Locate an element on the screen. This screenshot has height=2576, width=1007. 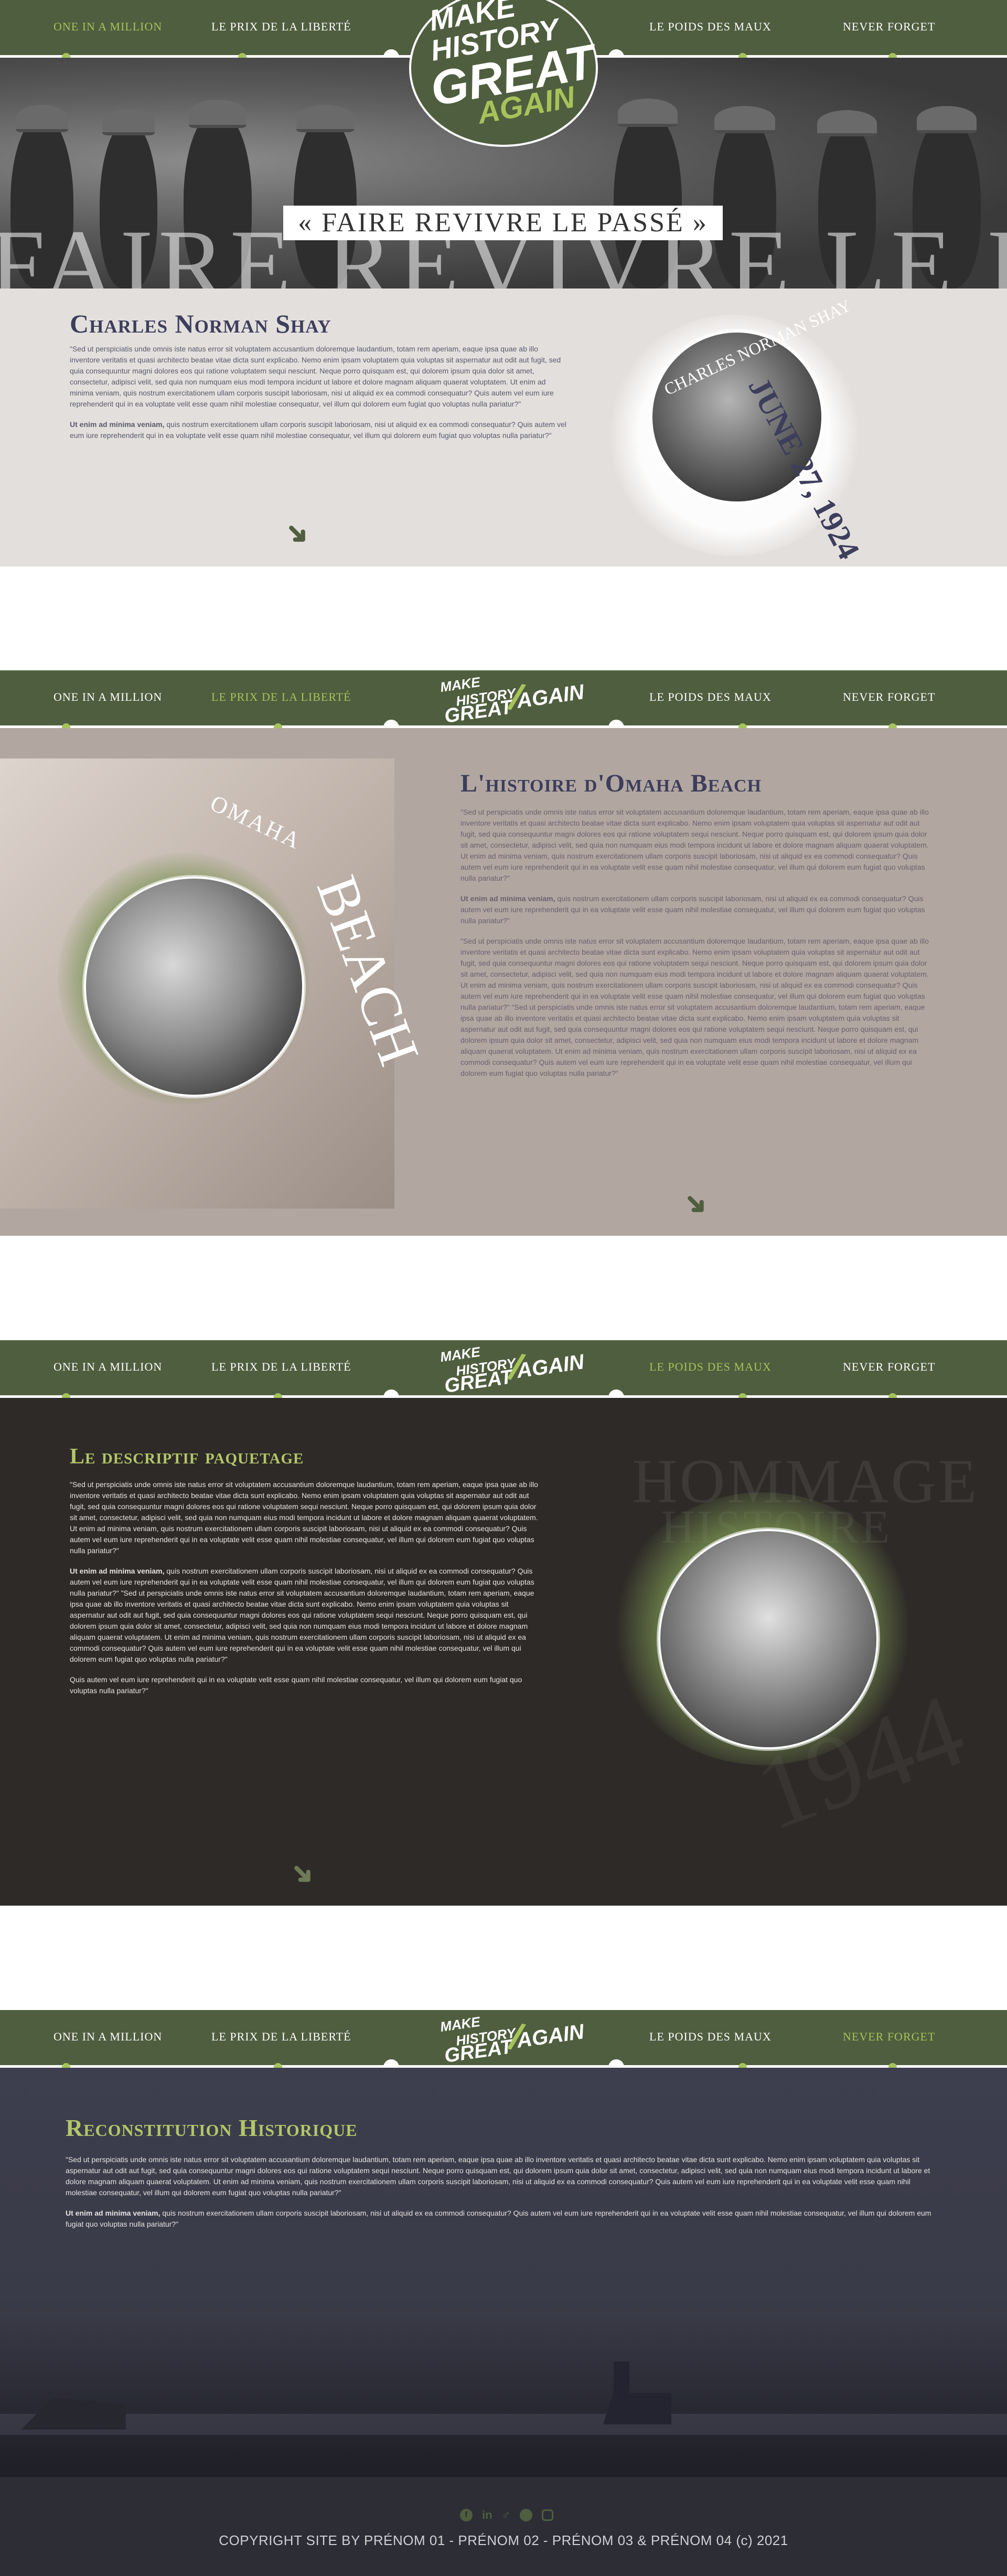
hero-banner: « FAIRE REVIVRE LE PASSÉ » is located at coordinates (503, 223).